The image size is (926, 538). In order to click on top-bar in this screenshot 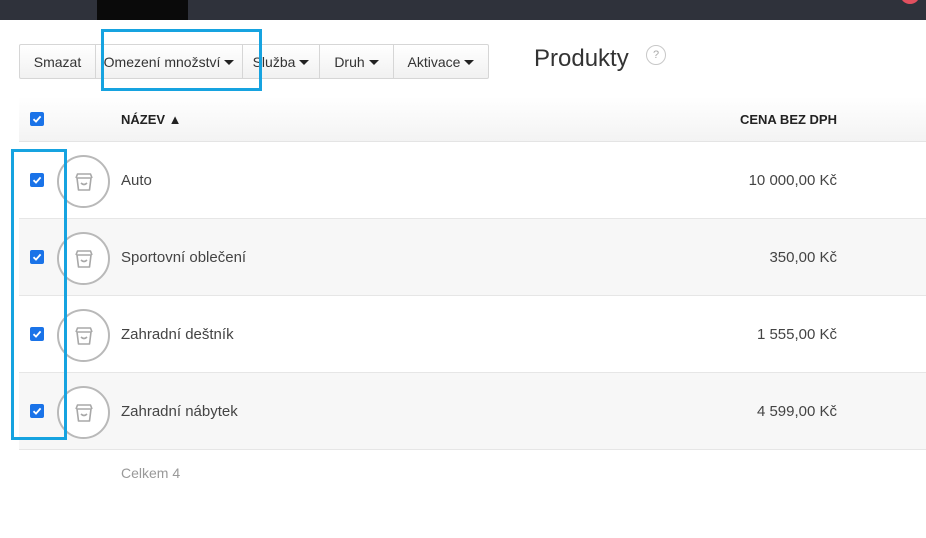, I will do `click(463, 10)`.